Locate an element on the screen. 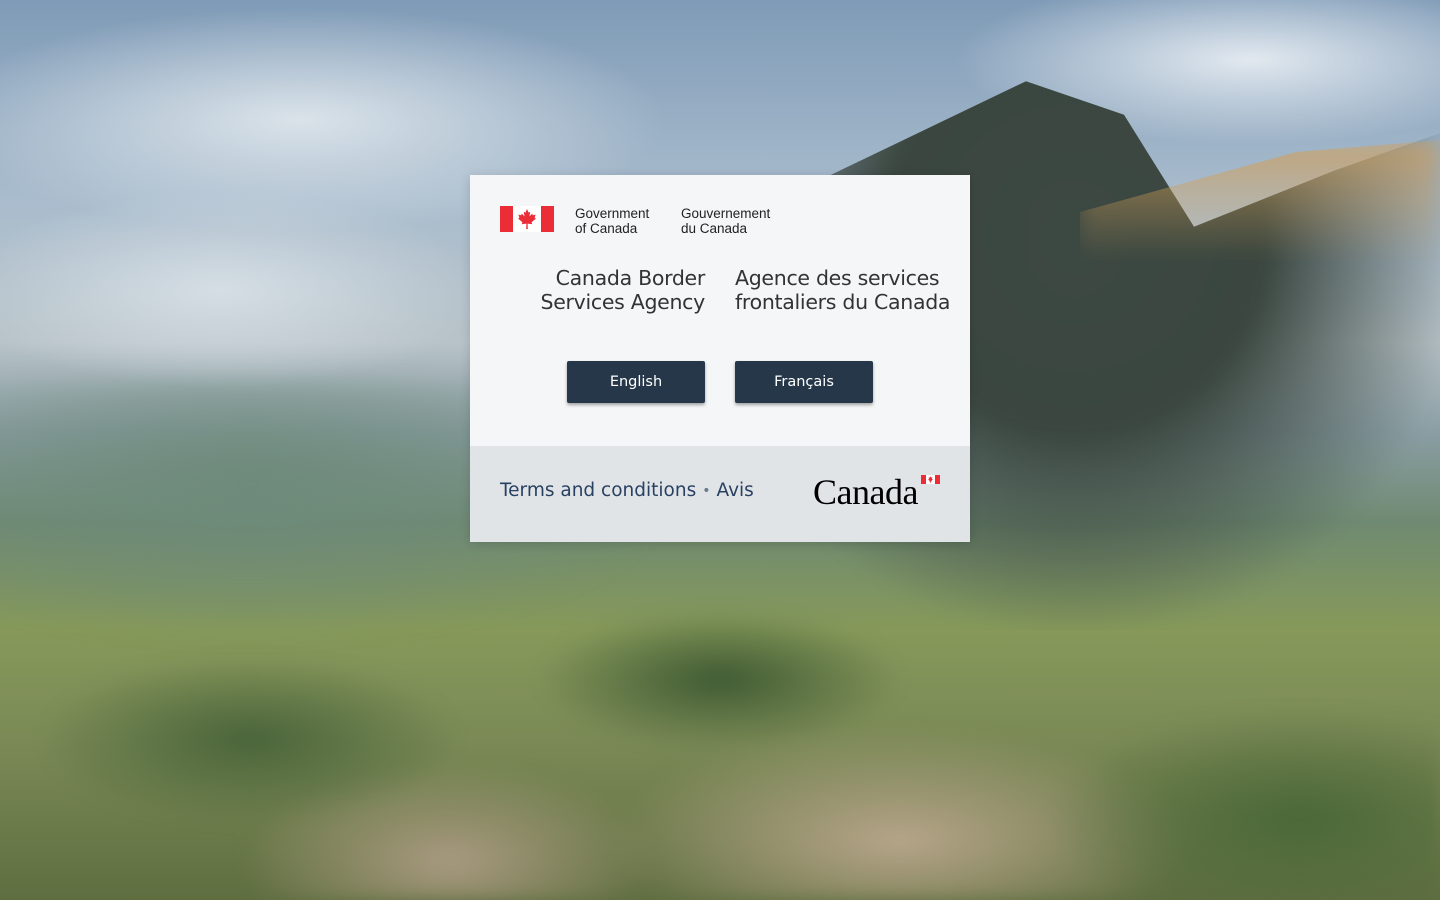  terms-and-conditions-link: Terms and conditions is located at coordinates (598, 490).